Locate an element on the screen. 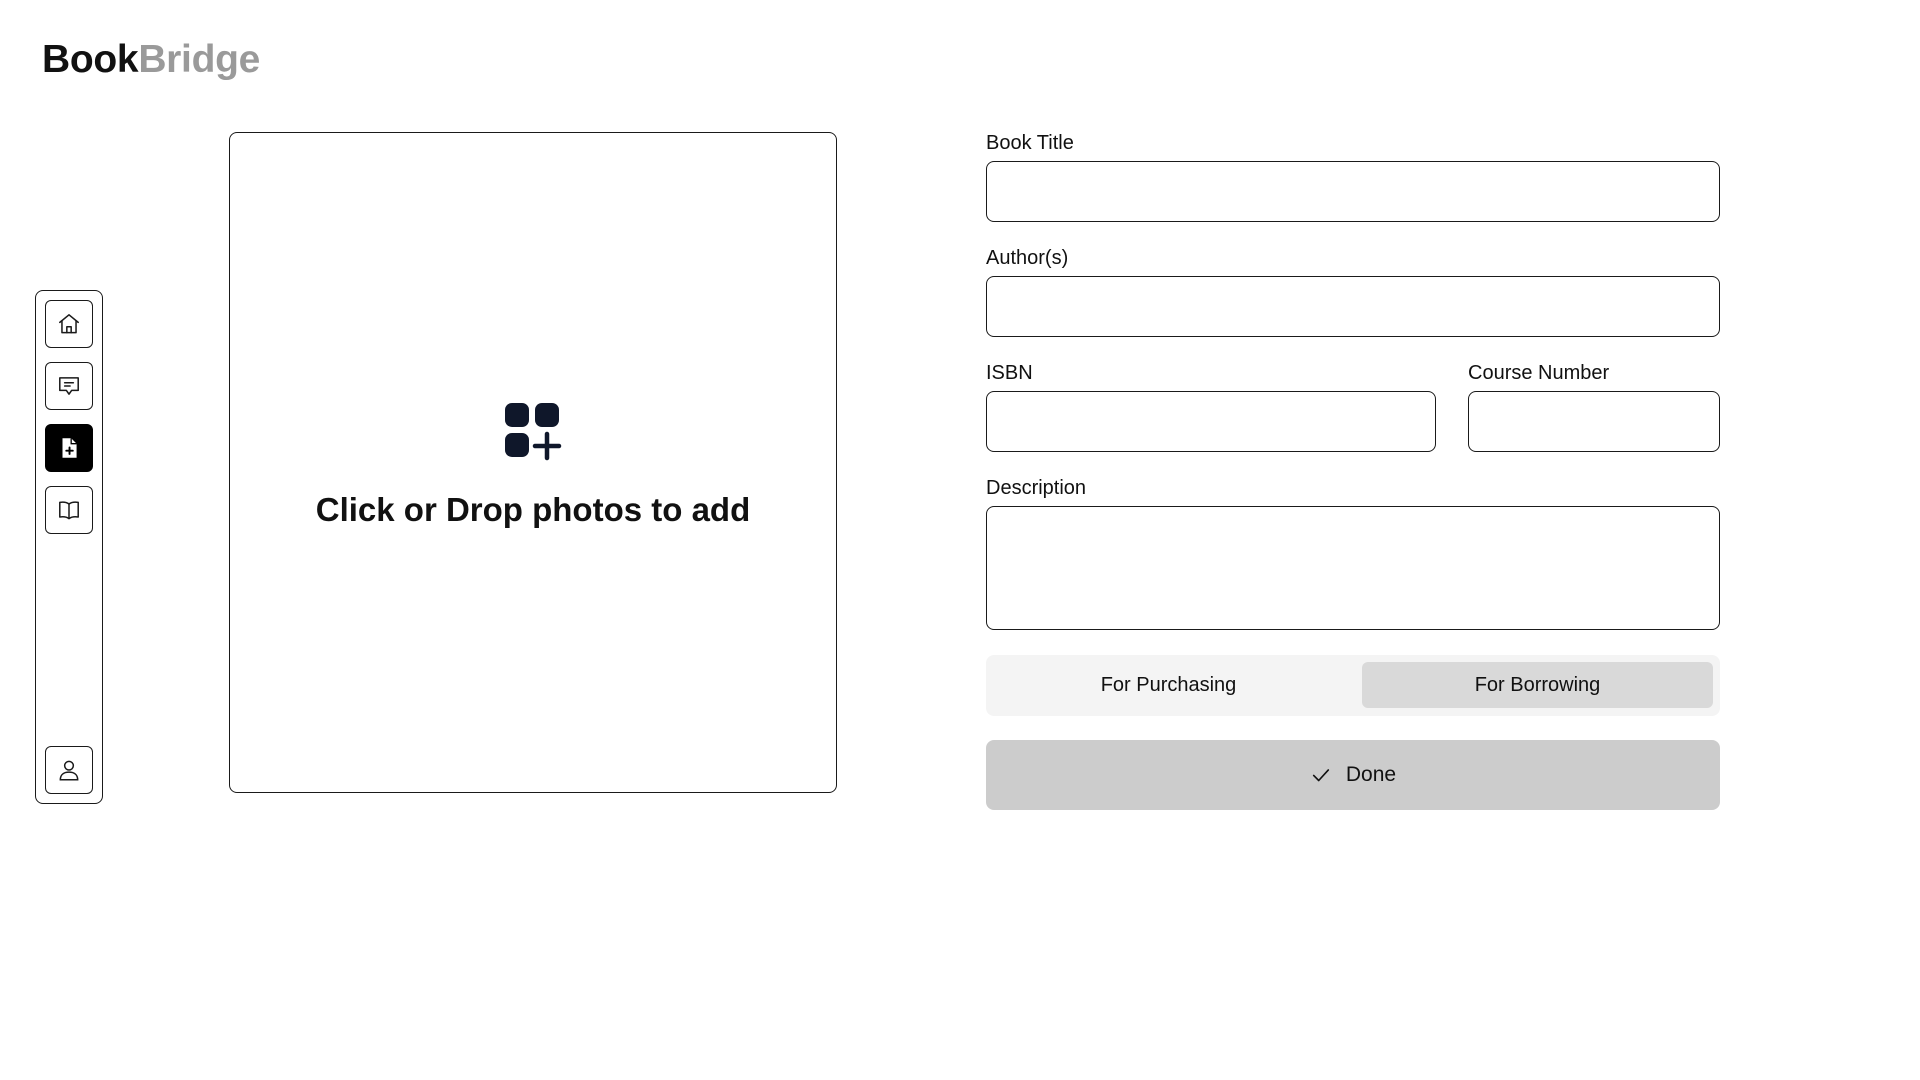 Image resolution: width=1920 pixels, height=1080 pixels. home-icon is located at coordinates (69, 324).